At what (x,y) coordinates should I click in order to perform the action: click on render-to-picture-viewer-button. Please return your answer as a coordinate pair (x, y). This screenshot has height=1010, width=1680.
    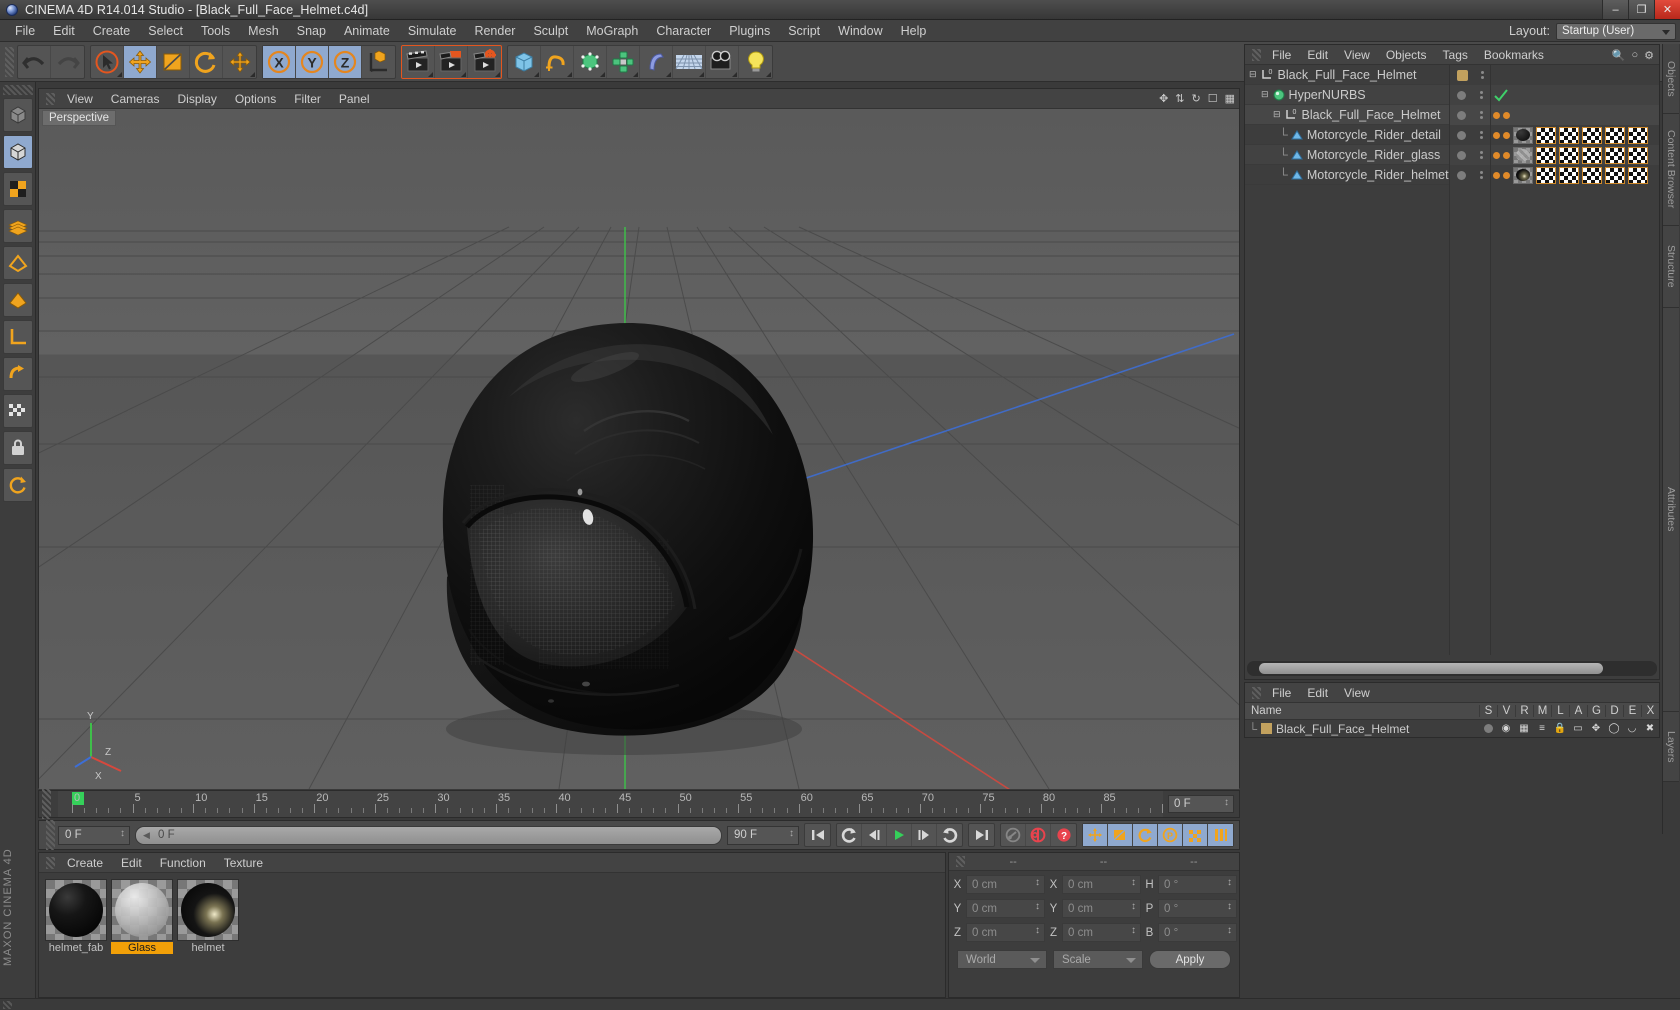
    Looking at the image, I should click on (451, 61).